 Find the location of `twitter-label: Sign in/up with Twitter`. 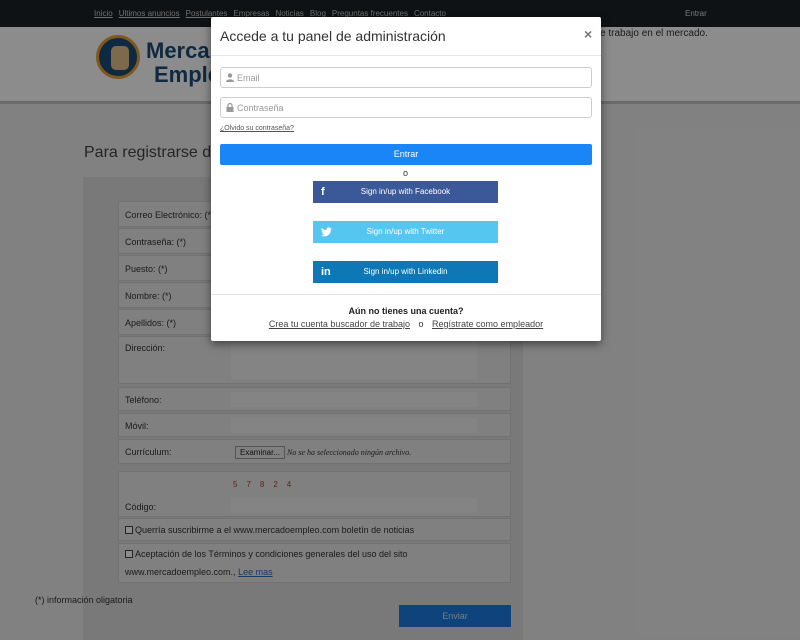

twitter-label: Sign in/up with Twitter is located at coordinates (405, 231).